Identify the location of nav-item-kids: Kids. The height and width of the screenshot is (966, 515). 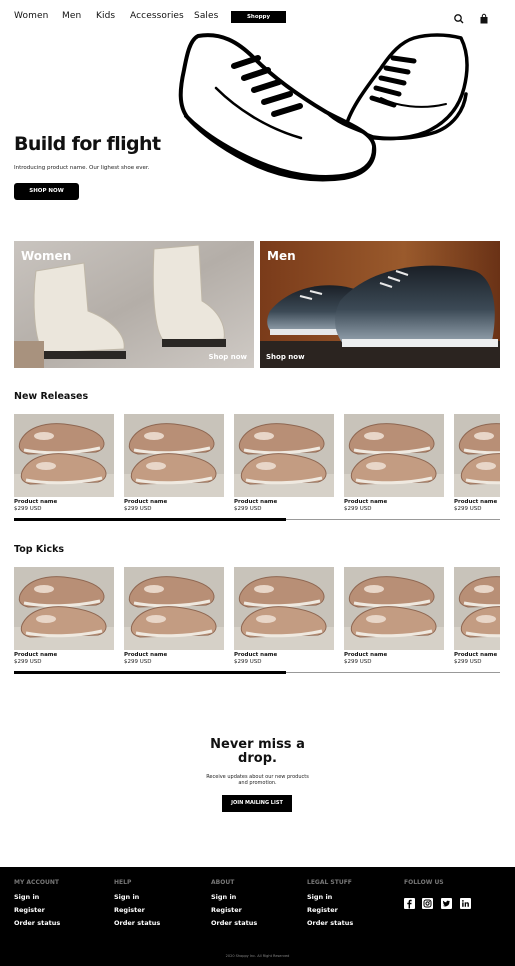
(105, 16).